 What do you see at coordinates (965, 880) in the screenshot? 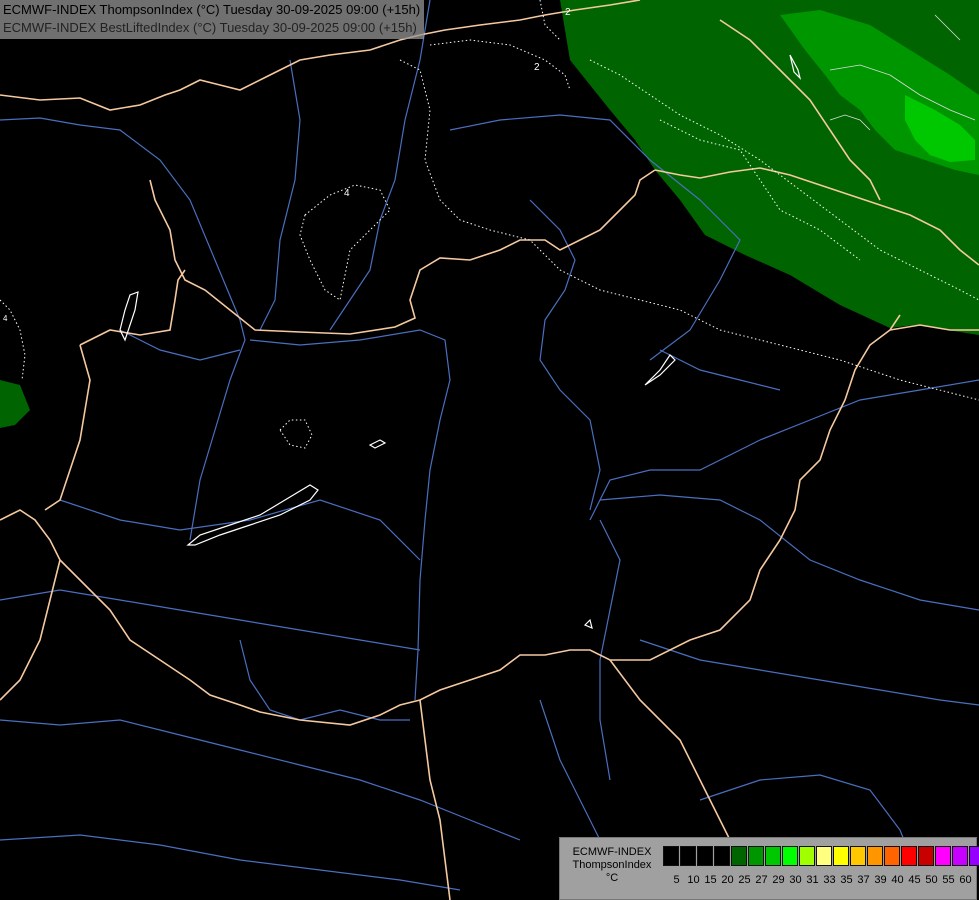
I see `legend-tick: 60` at bounding box center [965, 880].